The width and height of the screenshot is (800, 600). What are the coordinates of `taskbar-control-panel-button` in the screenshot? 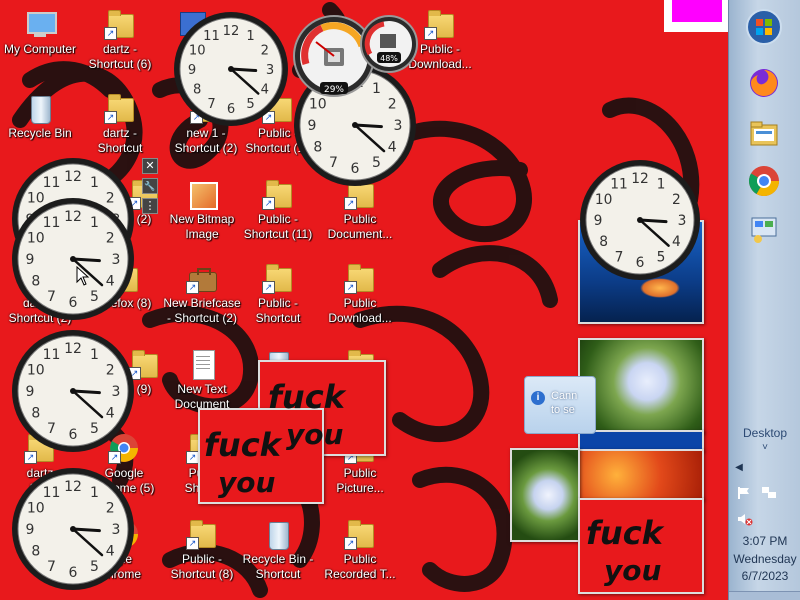 It's located at (764, 229).